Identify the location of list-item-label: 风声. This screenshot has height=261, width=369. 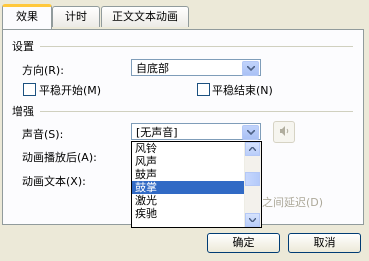
(146, 161).